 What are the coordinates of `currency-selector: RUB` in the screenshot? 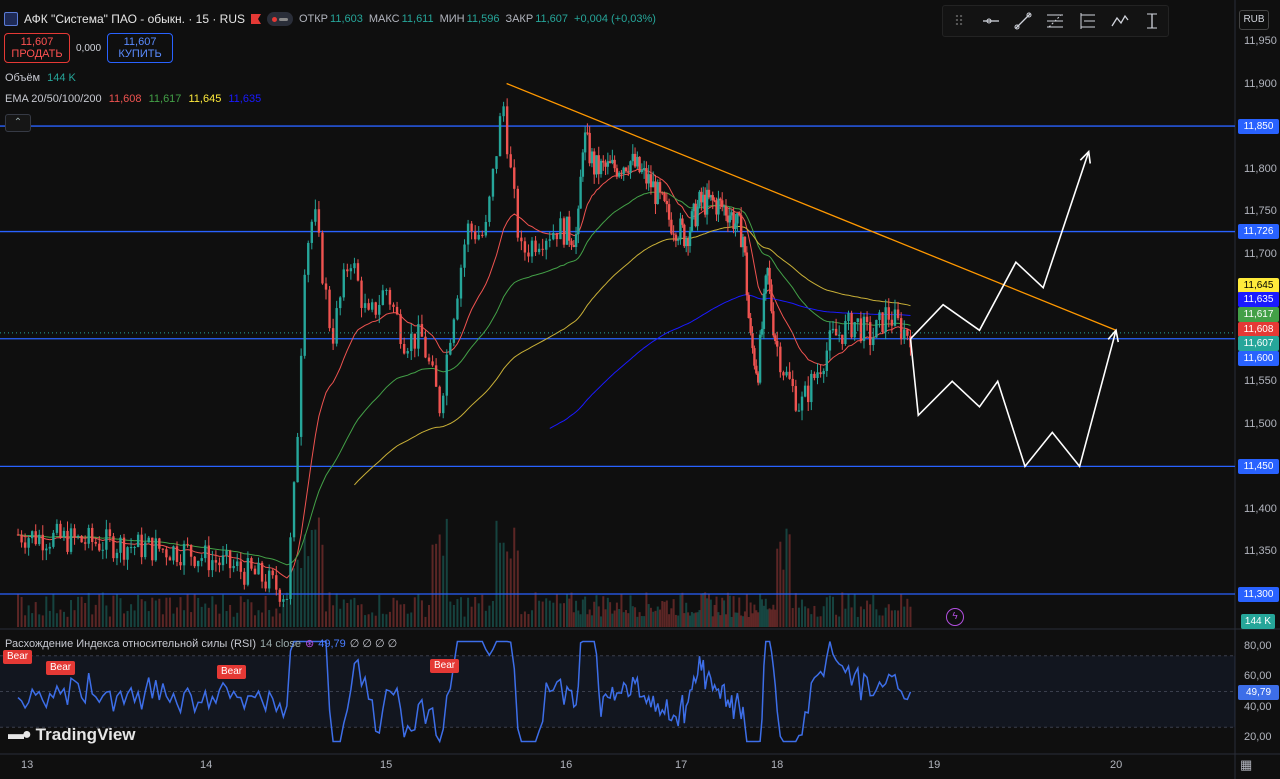 It's located at (1254, 20).